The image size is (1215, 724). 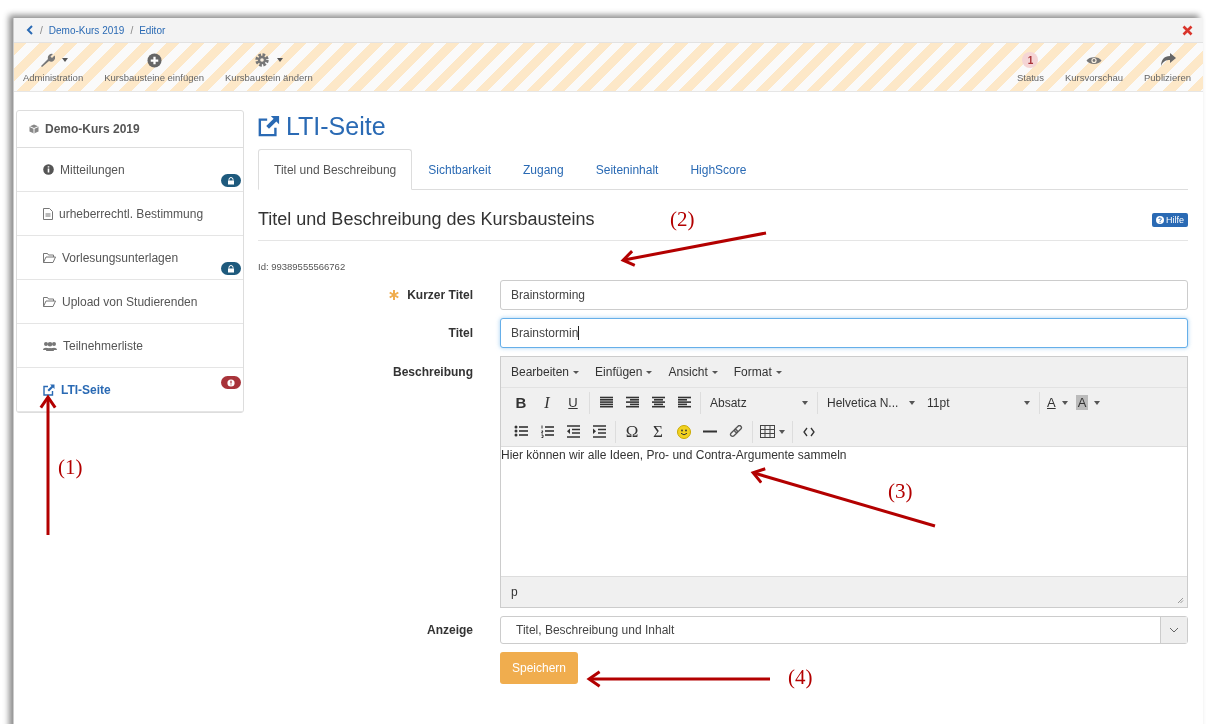 What do you see at coordinates (130, 170) in the screenshot?
I see `course-tree-item: Mitteilungen` at bounding box center [130, 170].